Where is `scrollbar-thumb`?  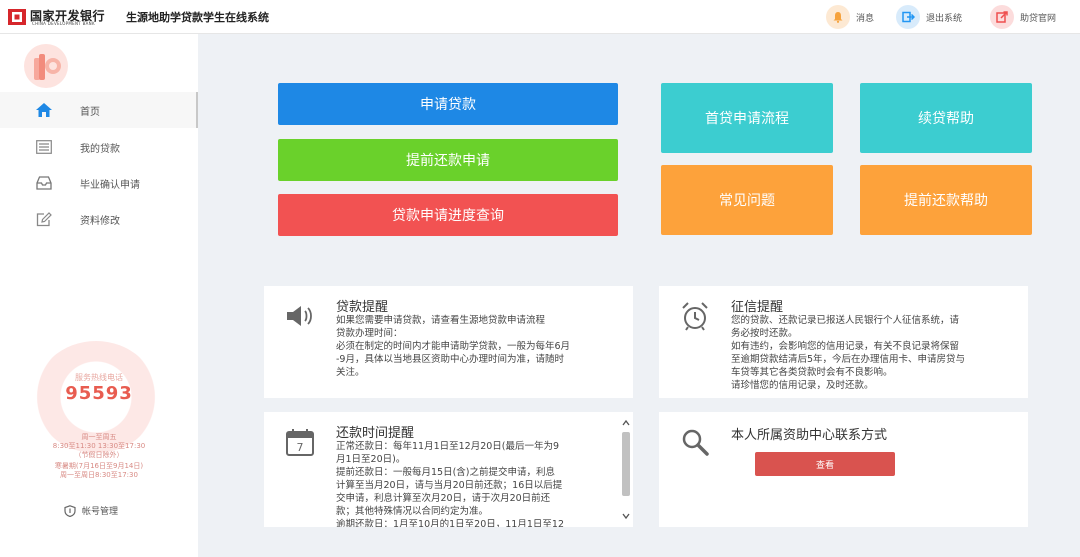
scrollbar-thumb is located at coordinates (626, 464).